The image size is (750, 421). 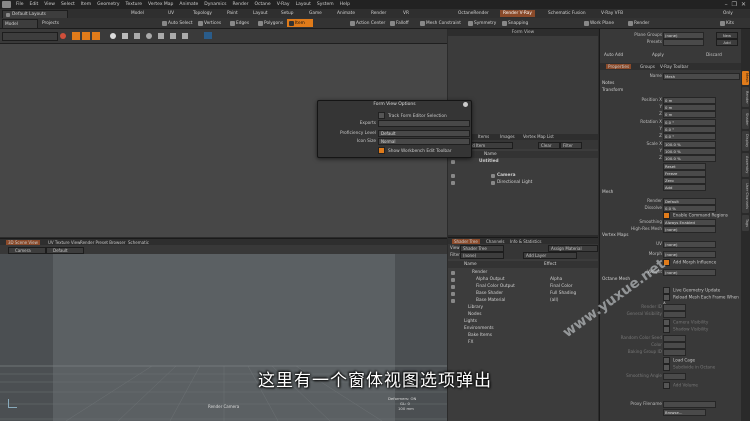 What do you see at coordinates (727, 42) in the screenshot?
I see `add-preset-button: Add` at bounding box center [727, 42].